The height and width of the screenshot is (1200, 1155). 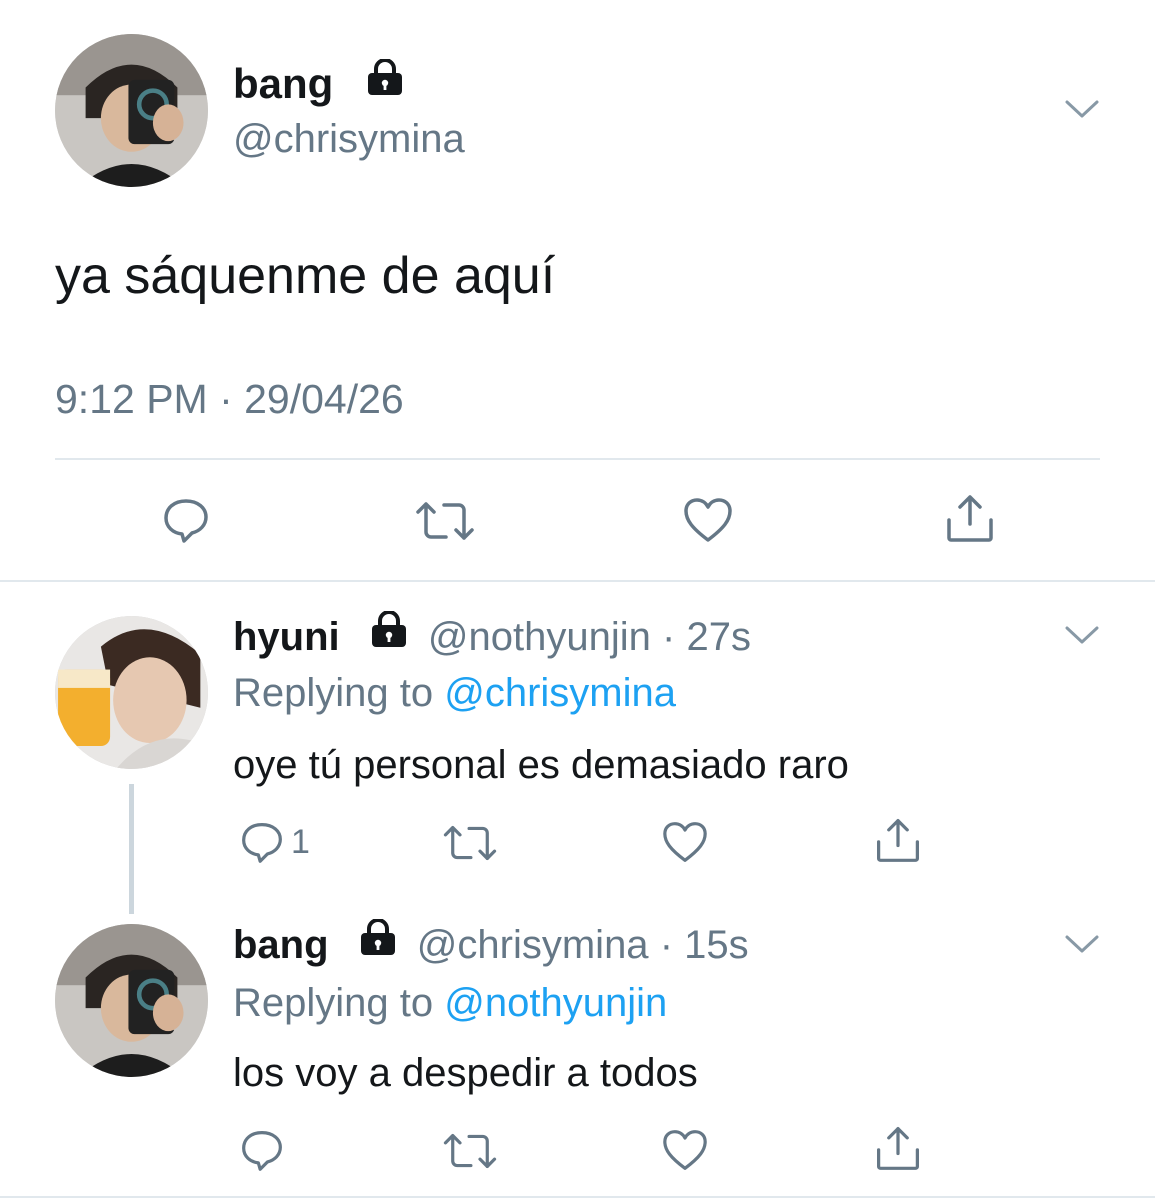 I want to click on main-handle: @chrisymina, so click(x=349, y=139).